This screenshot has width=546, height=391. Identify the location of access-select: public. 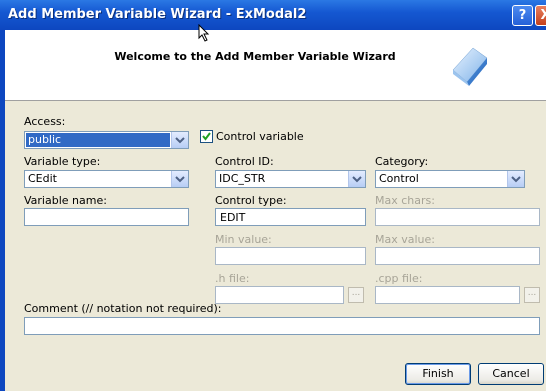
(106, 140).